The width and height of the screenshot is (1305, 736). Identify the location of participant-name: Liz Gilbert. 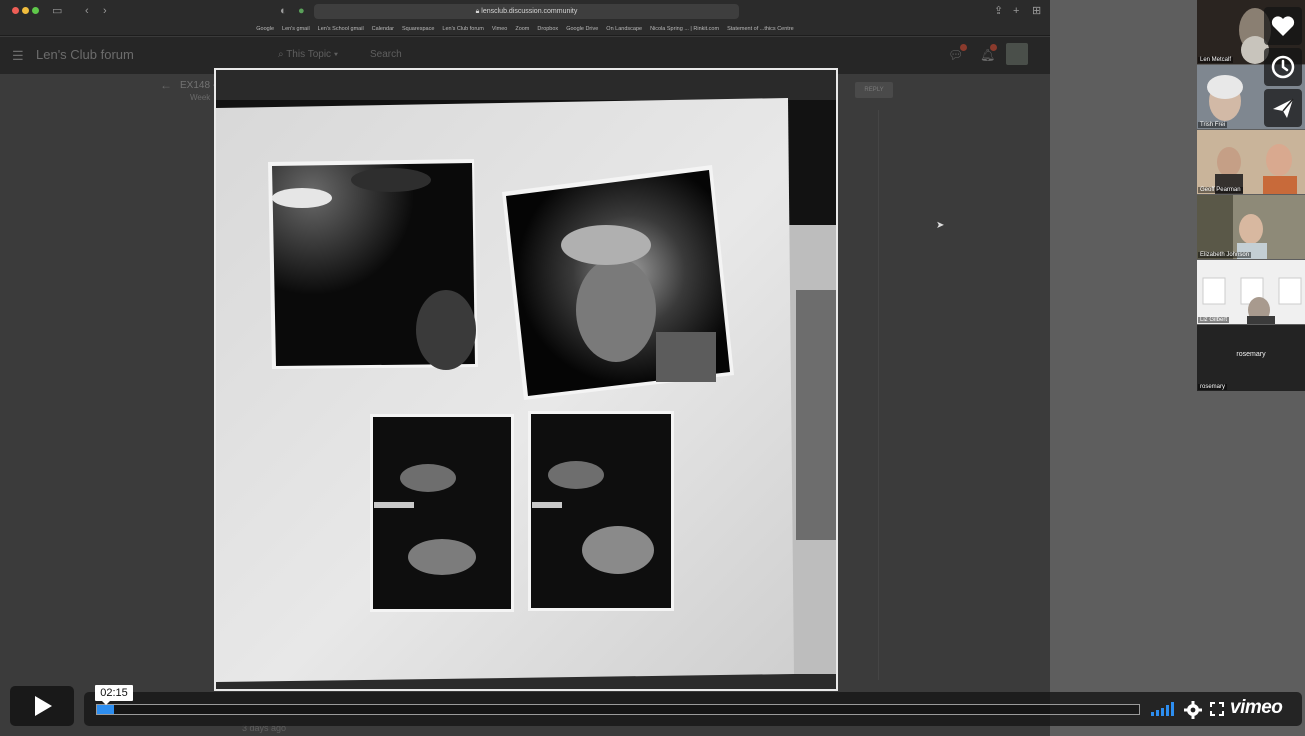
(1214, 320).